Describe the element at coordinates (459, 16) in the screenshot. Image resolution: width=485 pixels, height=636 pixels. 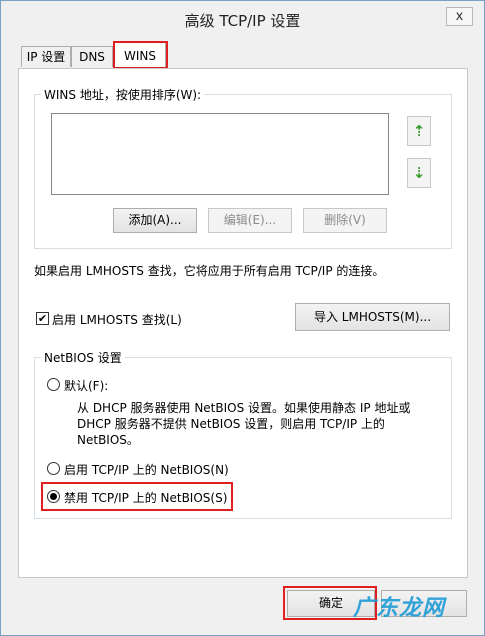
I see `close-button: x` at that location.